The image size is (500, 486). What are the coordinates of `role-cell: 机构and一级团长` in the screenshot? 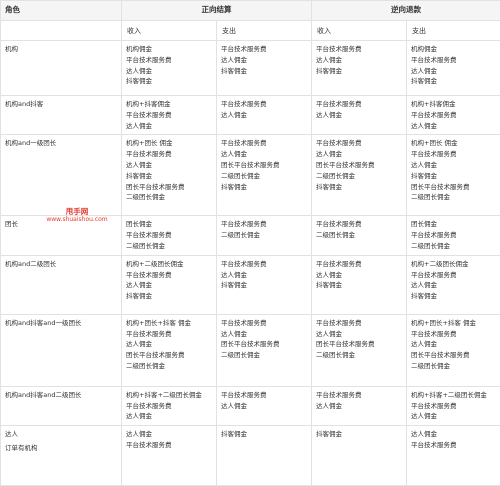 It's located at (61, 175).